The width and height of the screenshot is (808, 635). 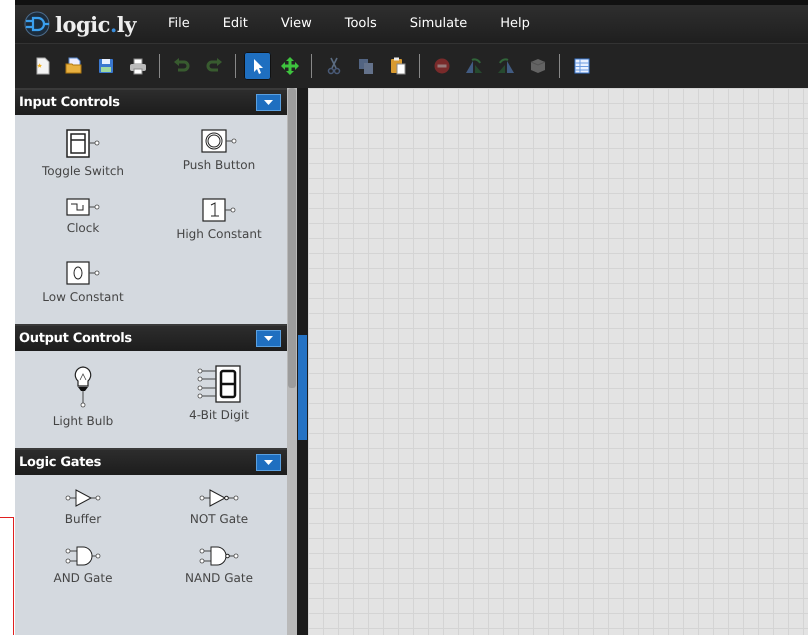 What do you see at coordinates (83, 297) in the screenshot?
I see `component-label: Low Constant` at bounding box center [83, 297].